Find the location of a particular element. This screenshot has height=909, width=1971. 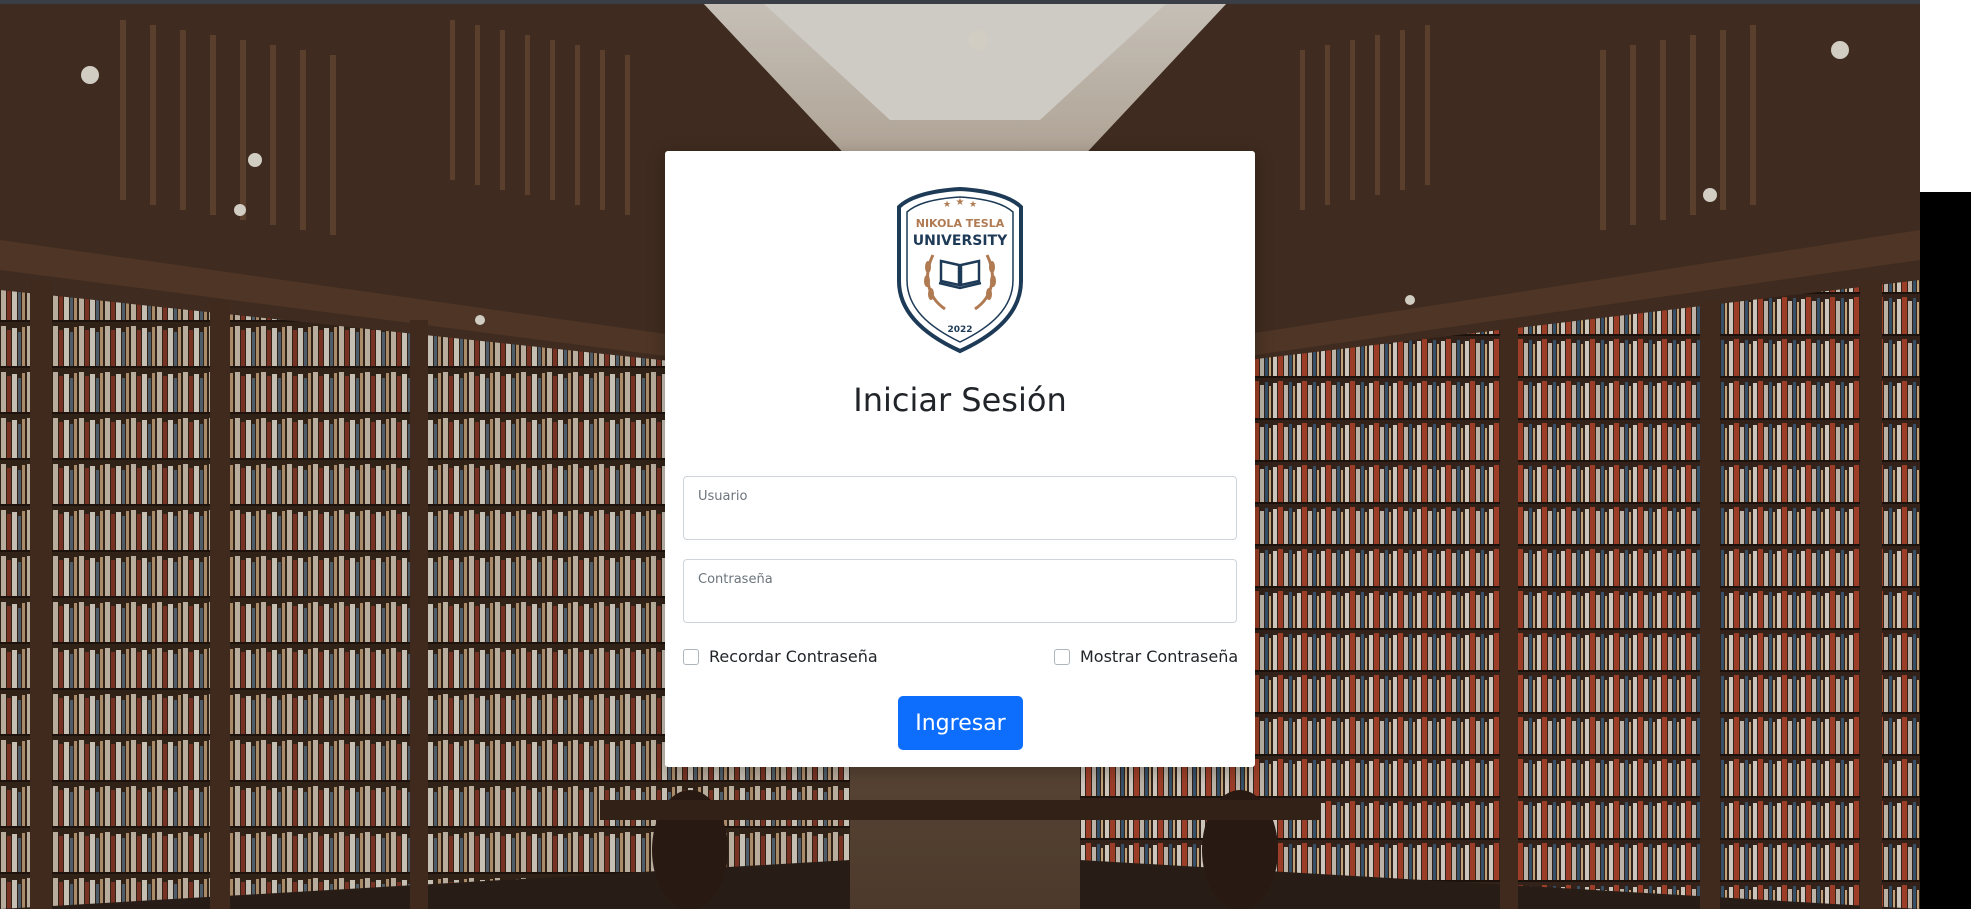

username-input is located at coordinates (962, 521).